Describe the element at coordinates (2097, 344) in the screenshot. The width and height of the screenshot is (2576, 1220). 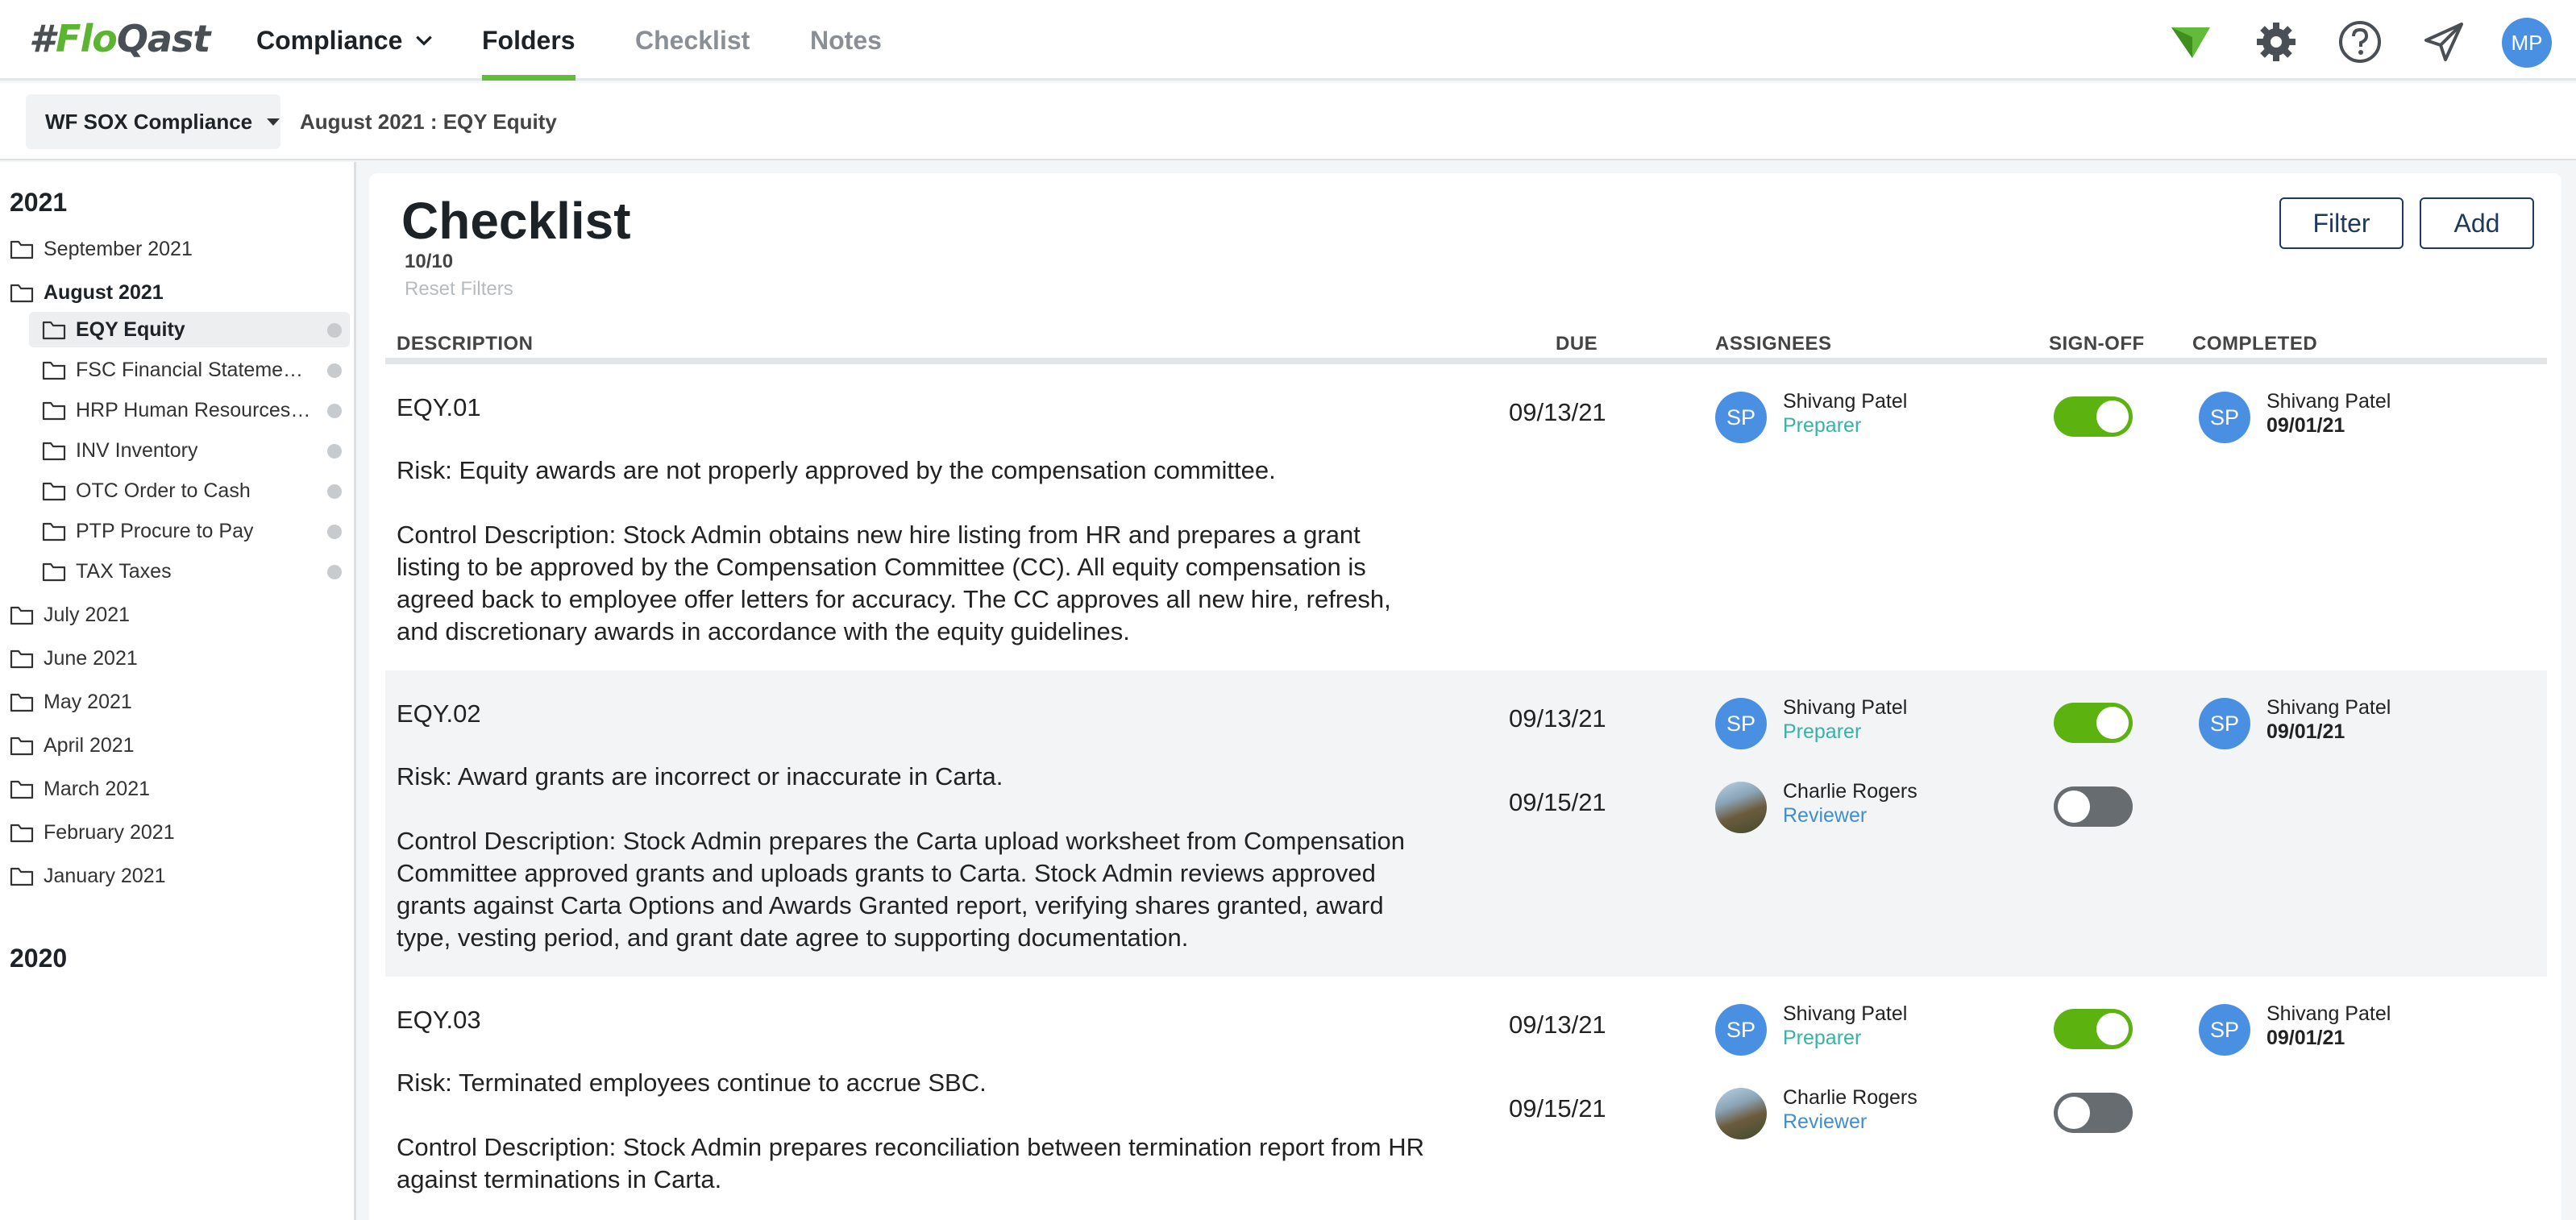
I see `column-header-signoff: SIGN-OFF` at that location.